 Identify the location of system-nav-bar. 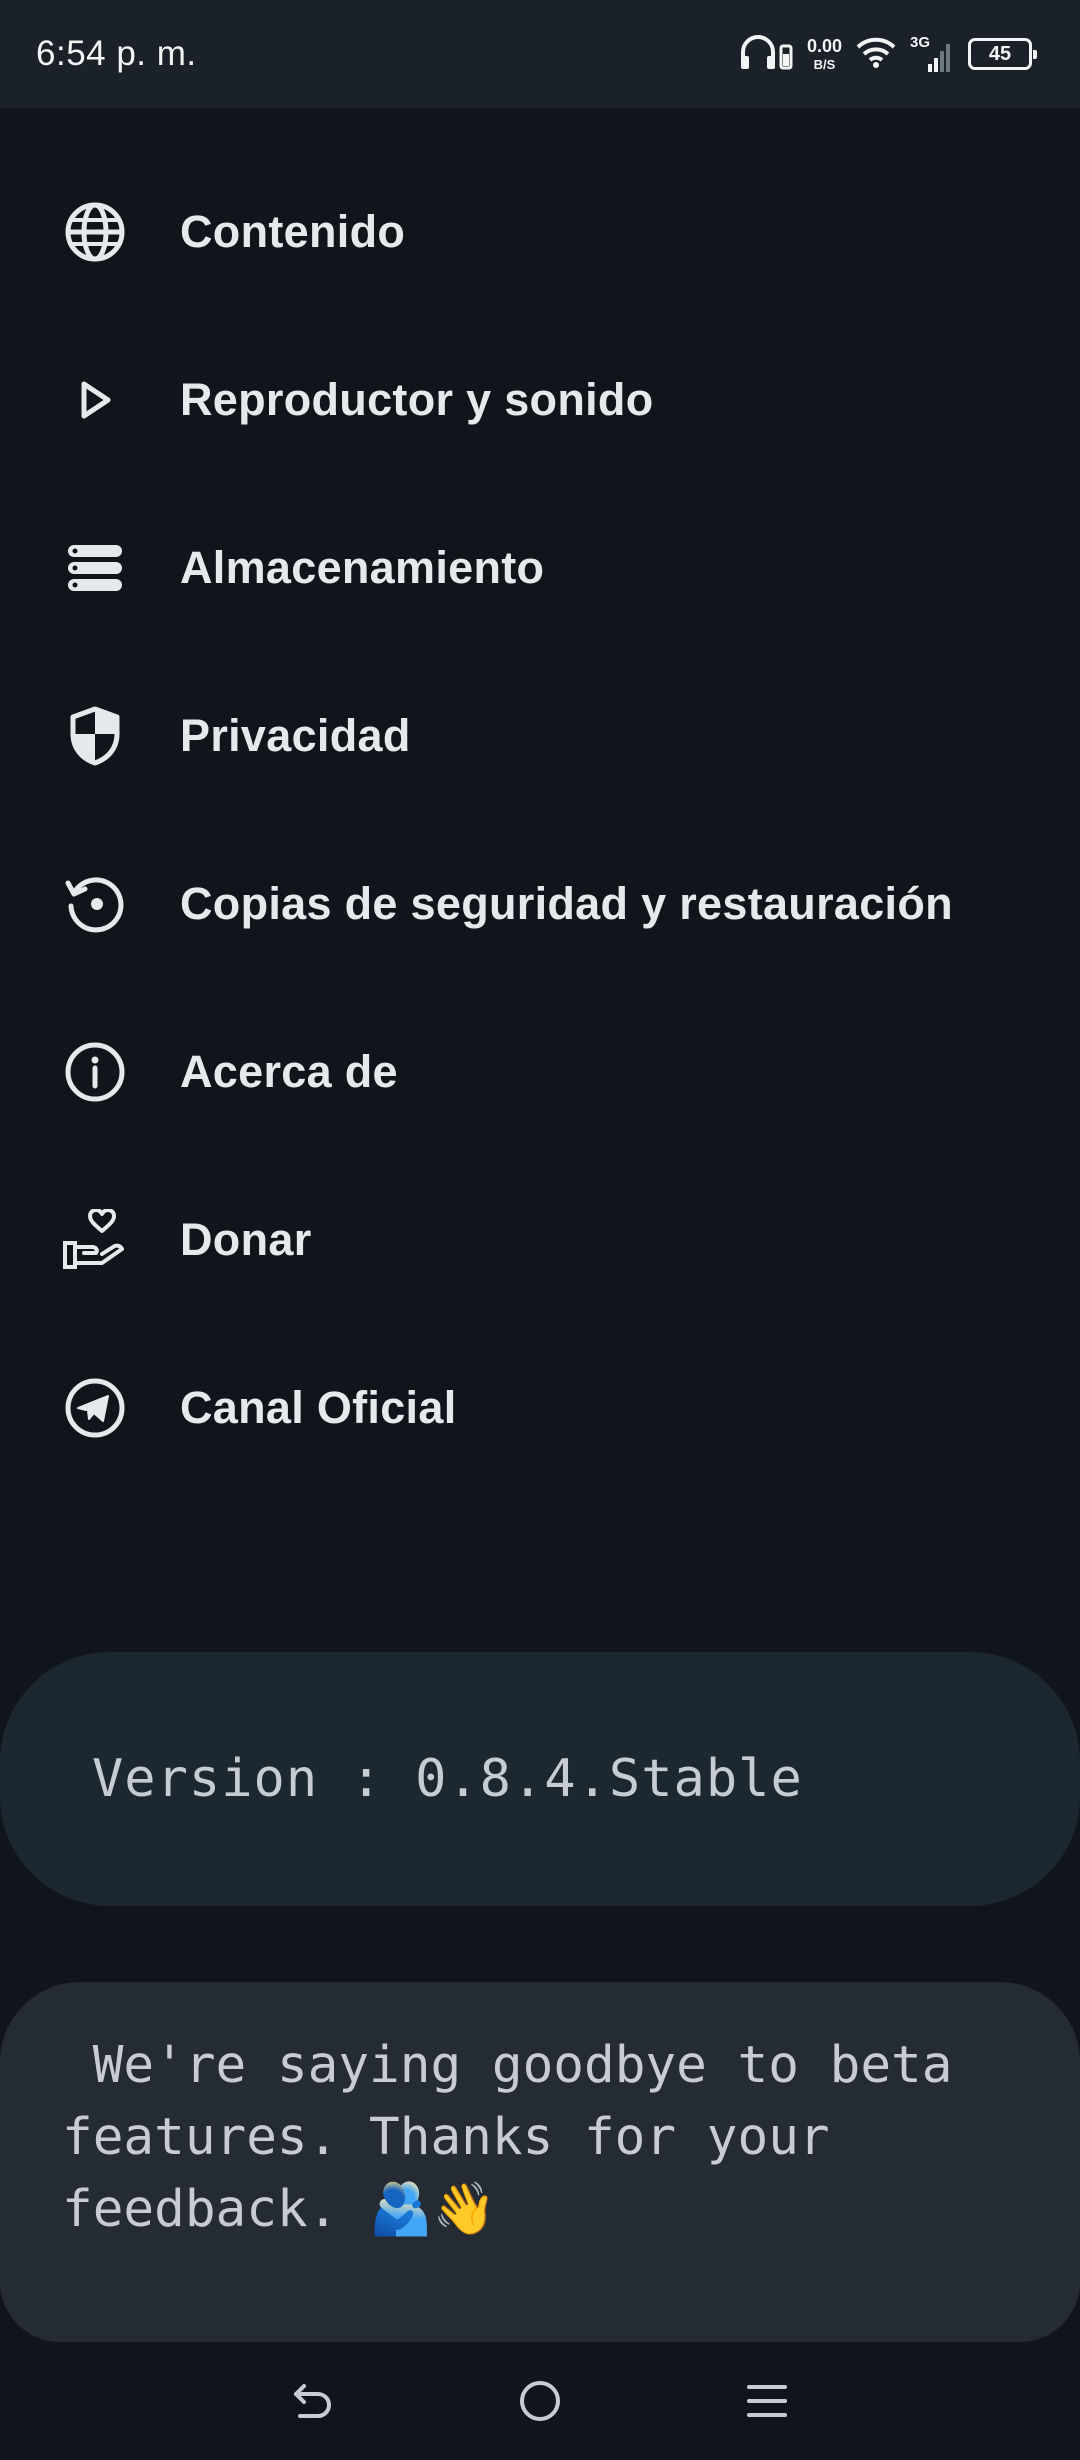
(540, 2401).